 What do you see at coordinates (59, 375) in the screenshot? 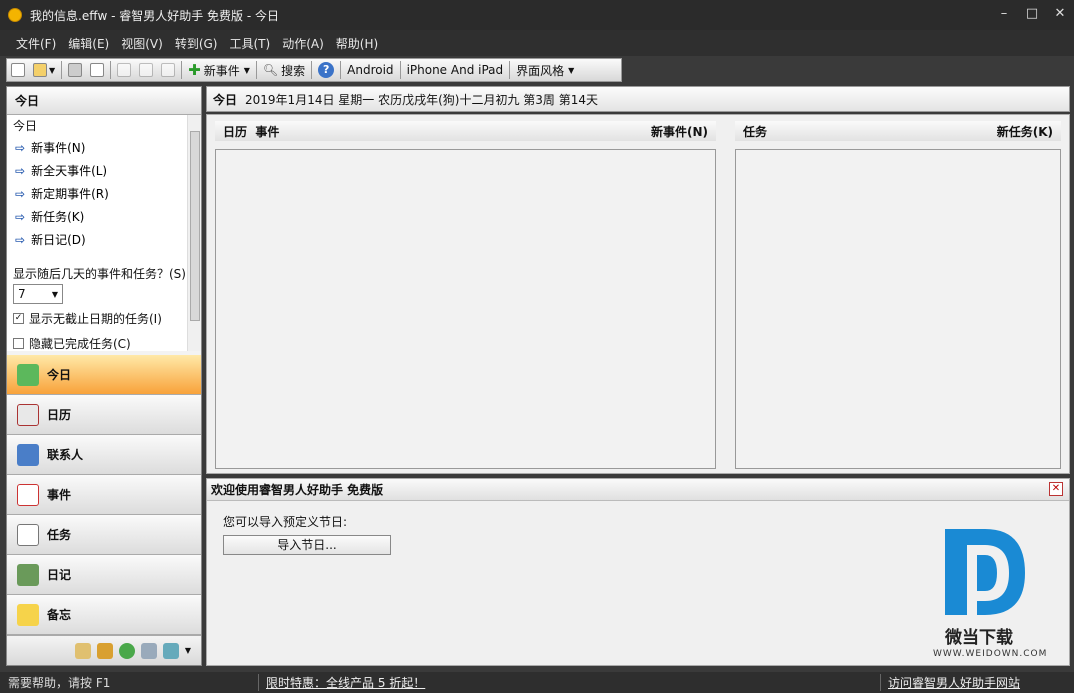
I see `nav-label: 今日` at bounding box center [59, 375].